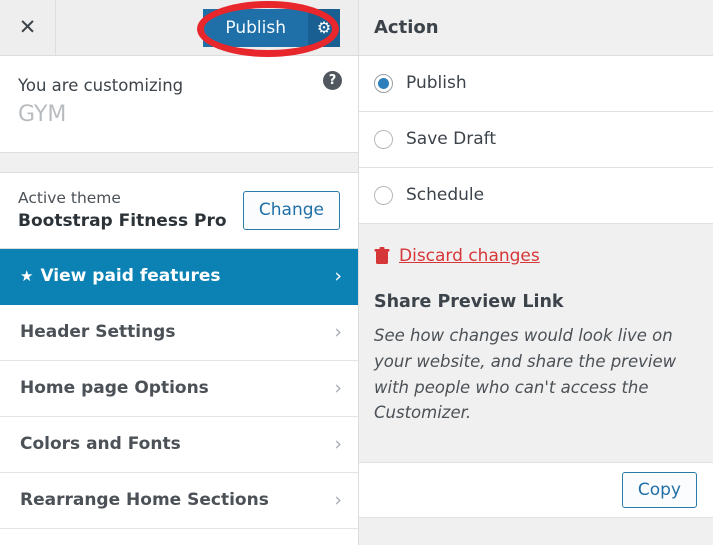 The height and width of the screenshot is (545, 714). I want to click on sidebar-item-rearrange-home-sections: Rearrange Home Sections ›, so click(179, 501).